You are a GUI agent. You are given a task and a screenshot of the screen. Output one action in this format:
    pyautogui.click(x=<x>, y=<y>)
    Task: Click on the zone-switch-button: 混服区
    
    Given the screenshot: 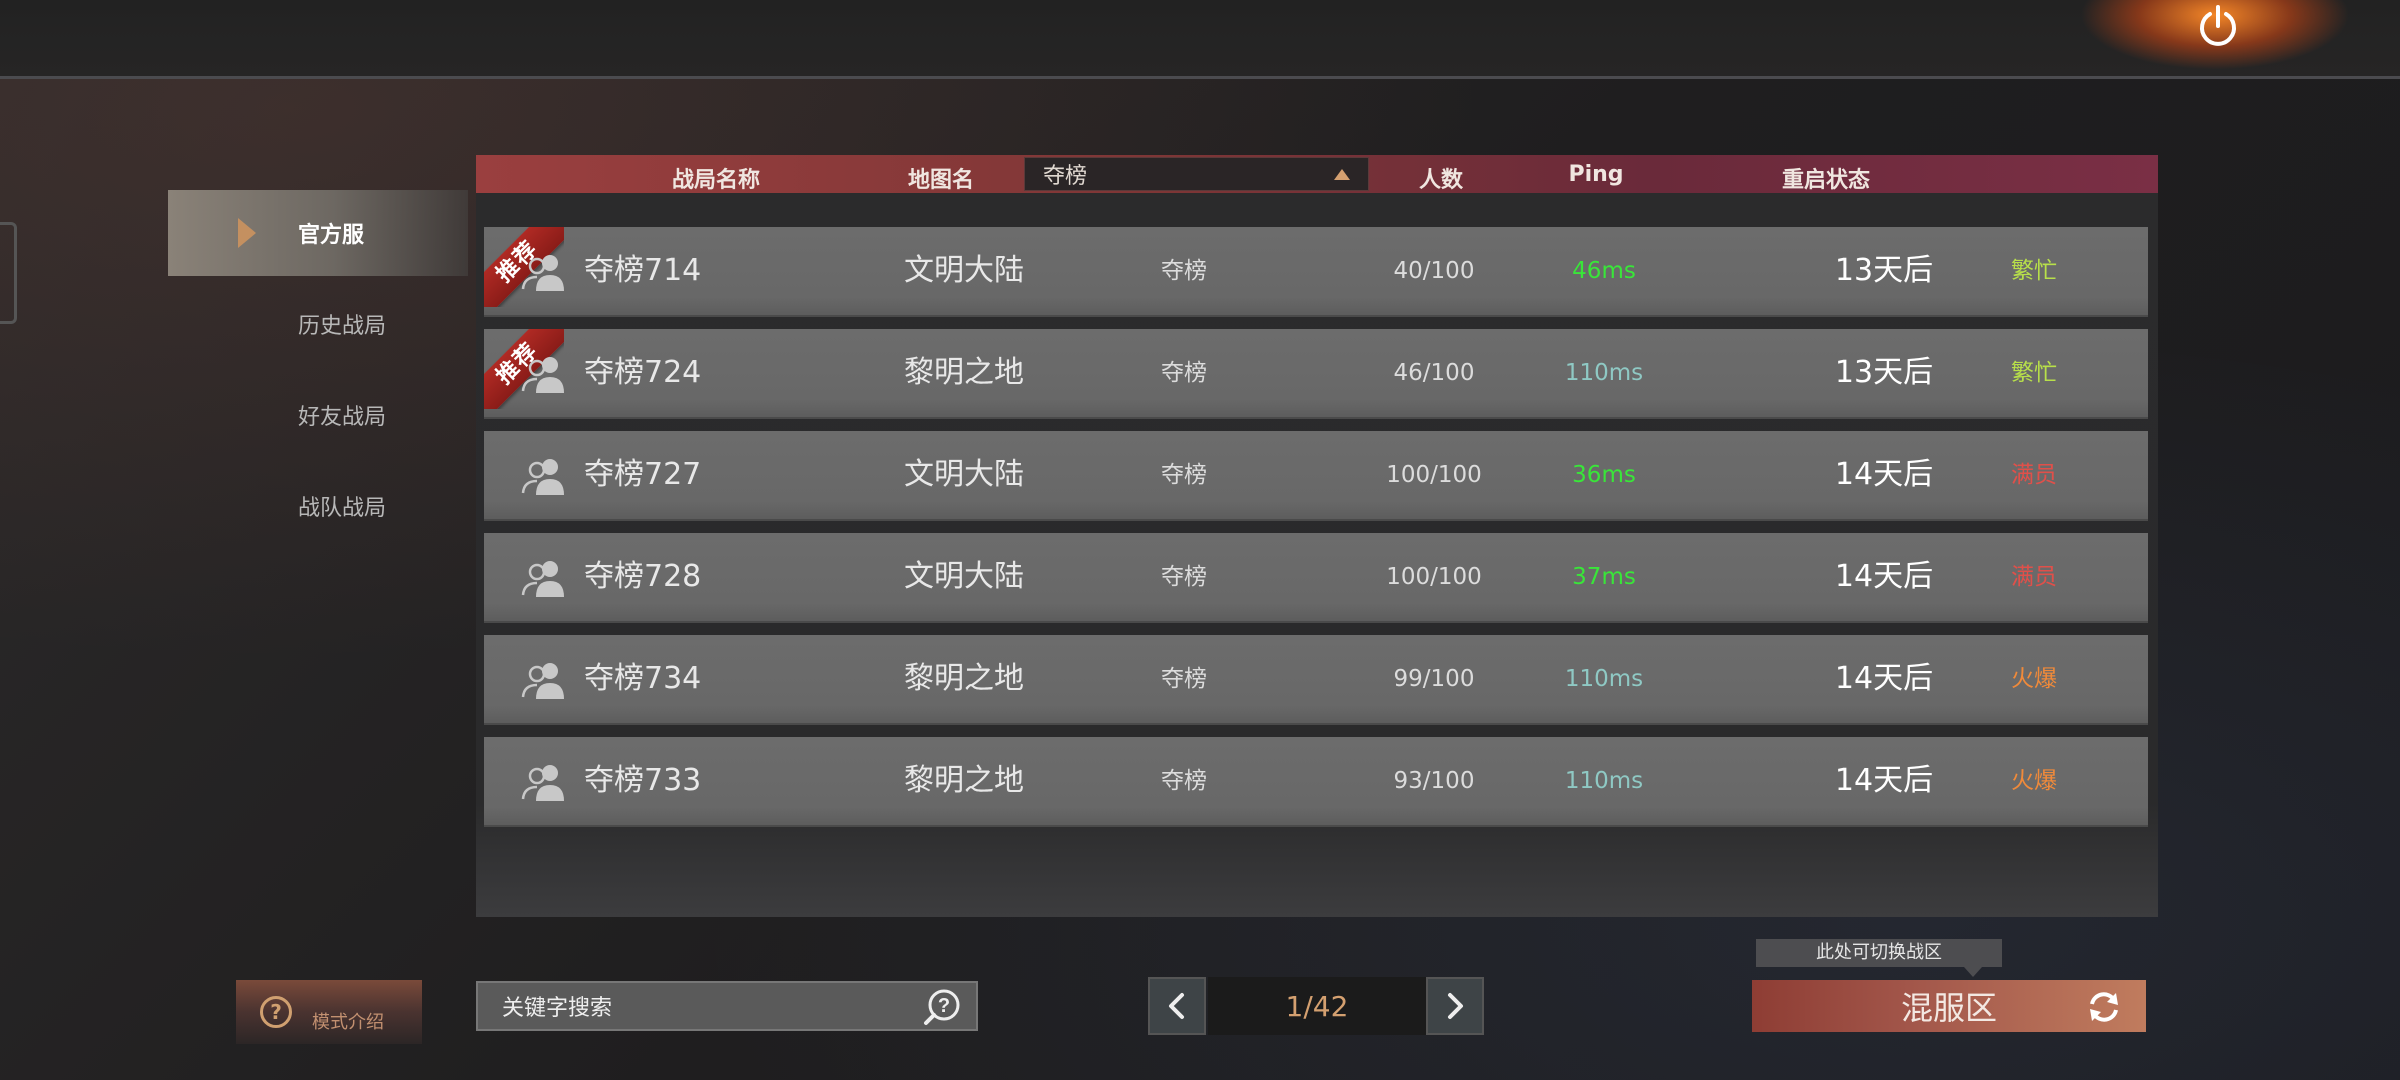 What is the action you would take?
    pyautogui.click(x=1949, y=1006)
    